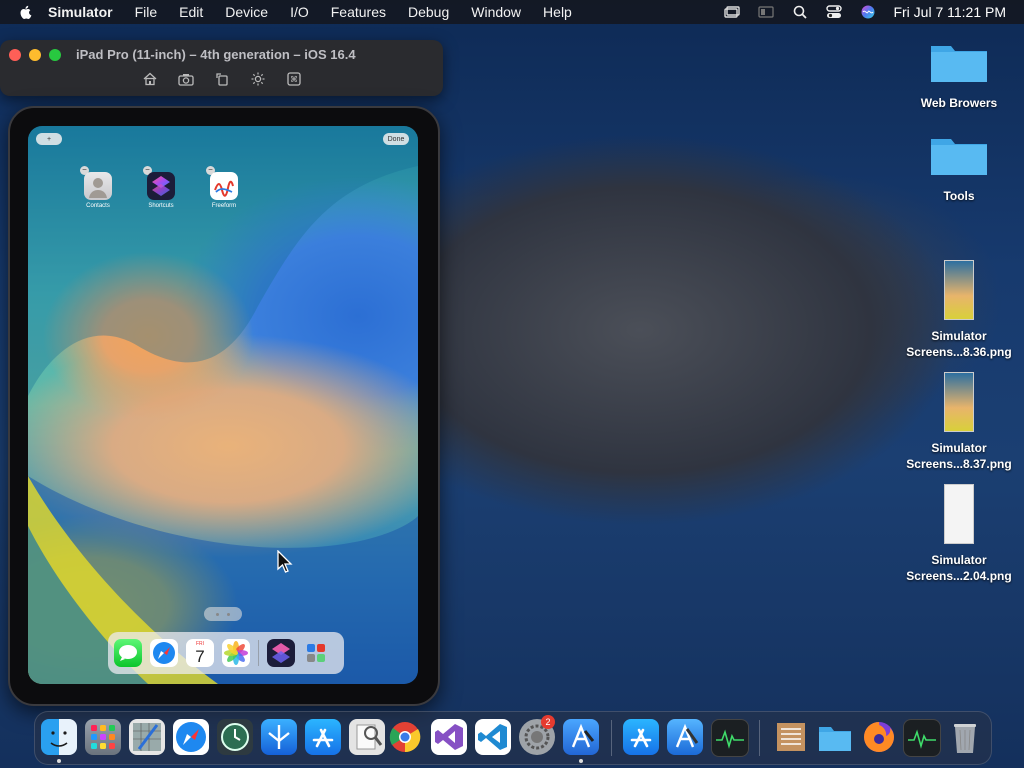 The height and width of the screenshot is (768, 1024). What do you see at coordinates (959, 464) in the screenshot?
I see `desktop-icon-label: Screens...8.37.png` at bounding box center [959, 464].